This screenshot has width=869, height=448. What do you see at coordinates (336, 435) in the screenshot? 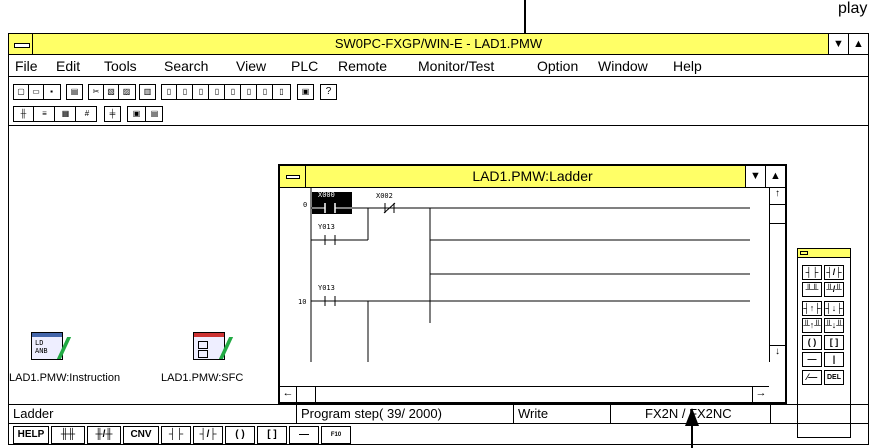
I see `fkey-f10-button: F10` at bounding box center [336, 435].